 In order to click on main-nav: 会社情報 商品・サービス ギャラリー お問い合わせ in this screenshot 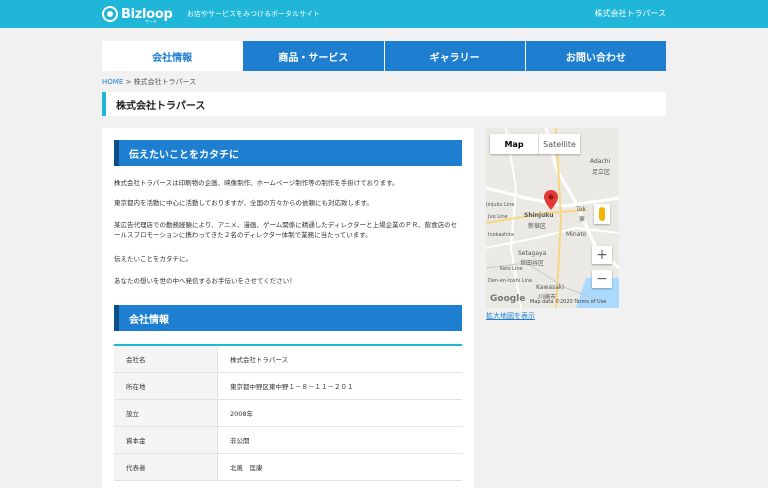, I will do `click(384, 56)`.